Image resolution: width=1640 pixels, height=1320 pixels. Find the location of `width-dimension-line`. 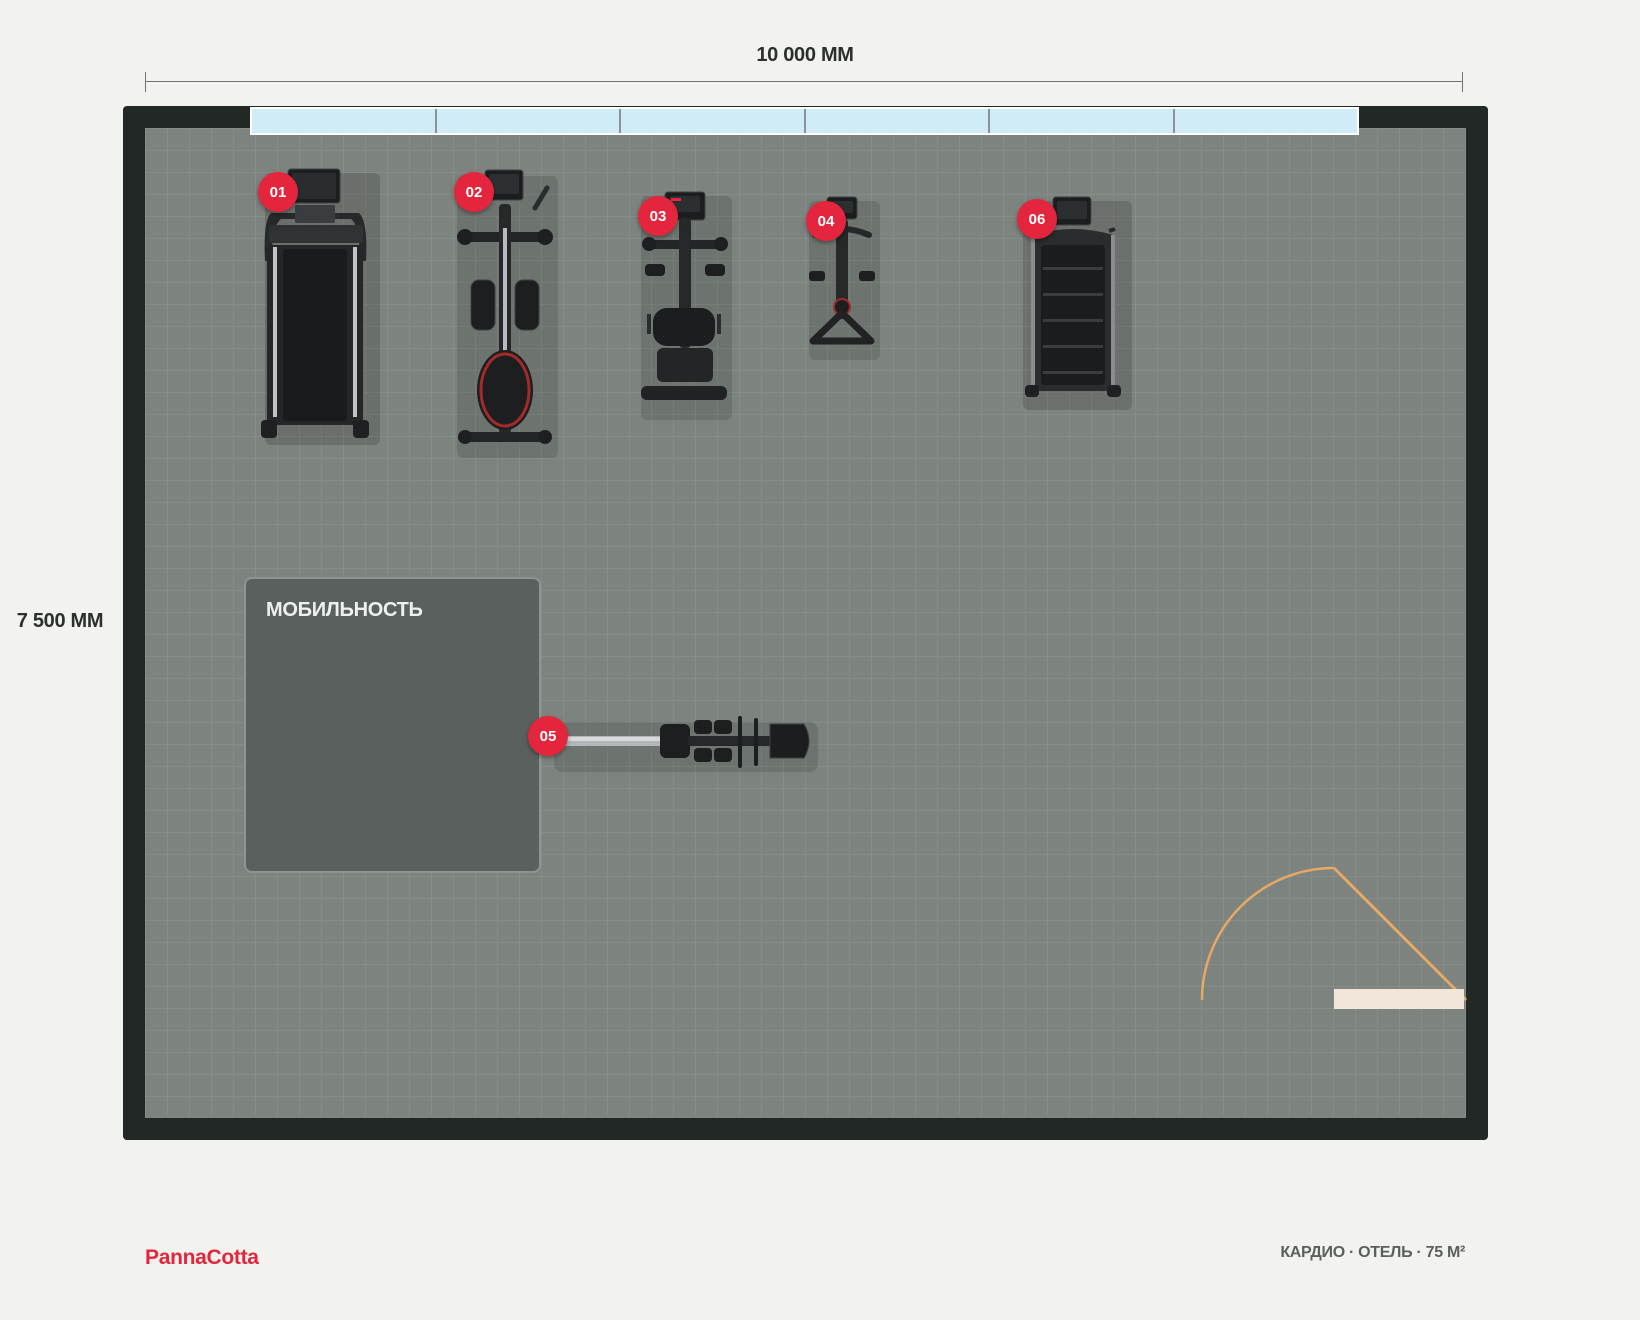

width-dimension-line is located at coordinates (804, 81).